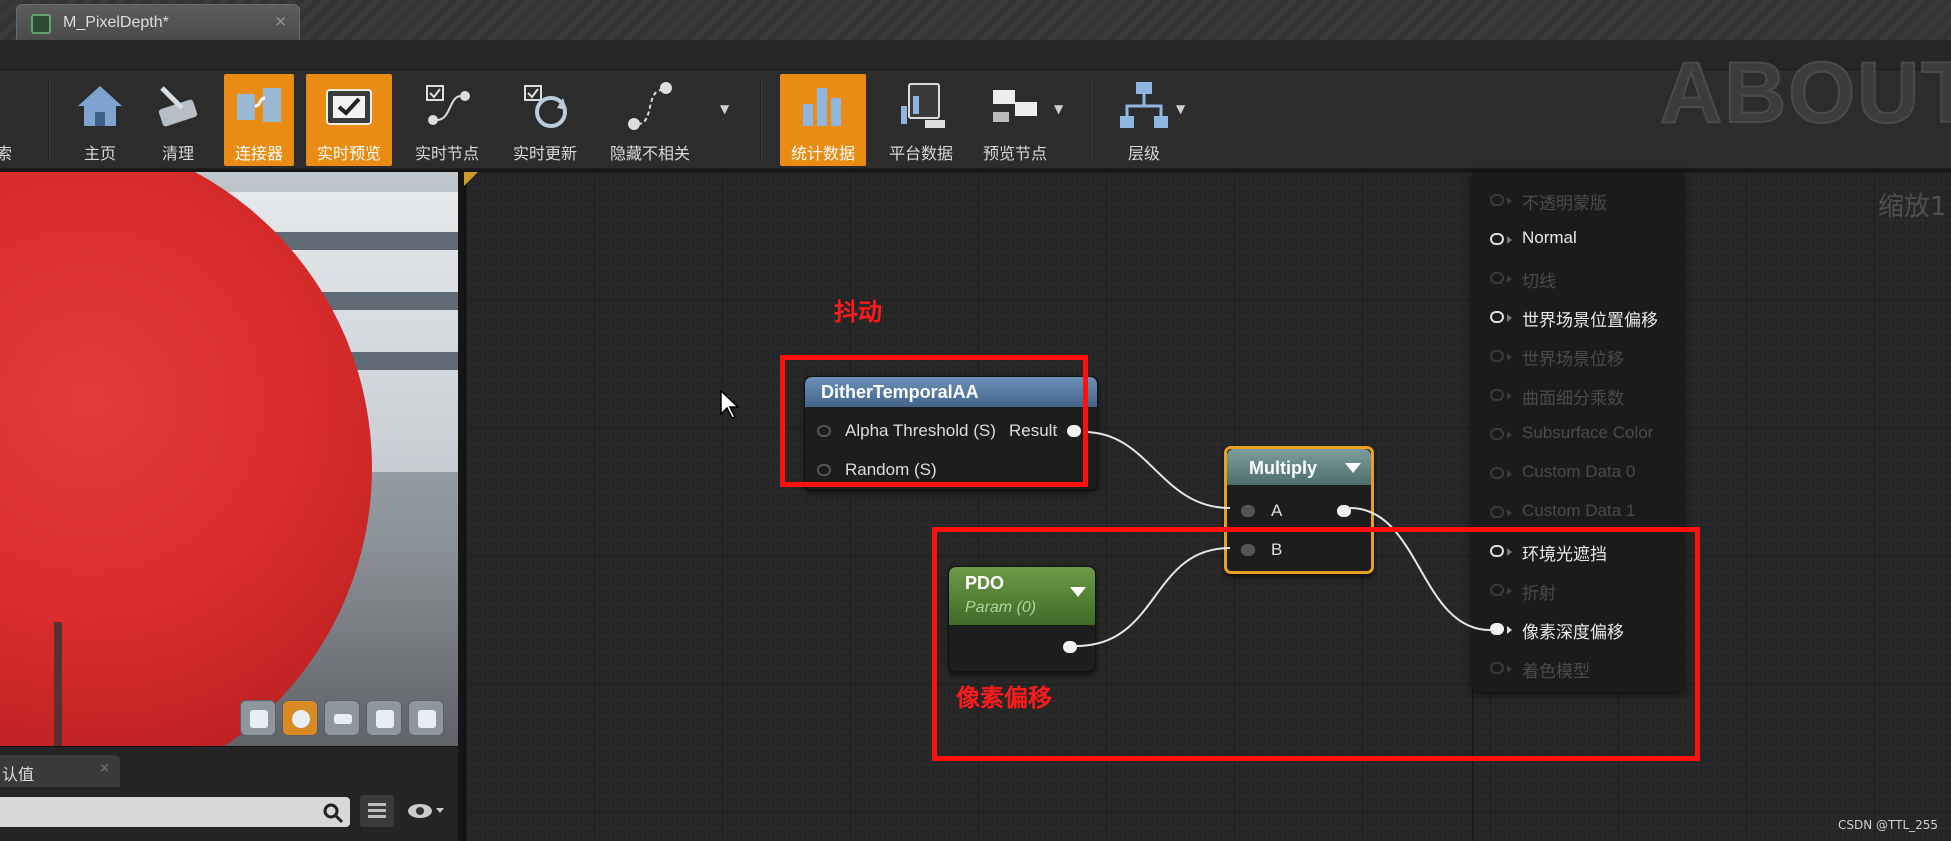 The height and width of the screenshot is (841, 1951). I want to click on toolbar-overflow-dropdown: ▼, so click(728, 120).